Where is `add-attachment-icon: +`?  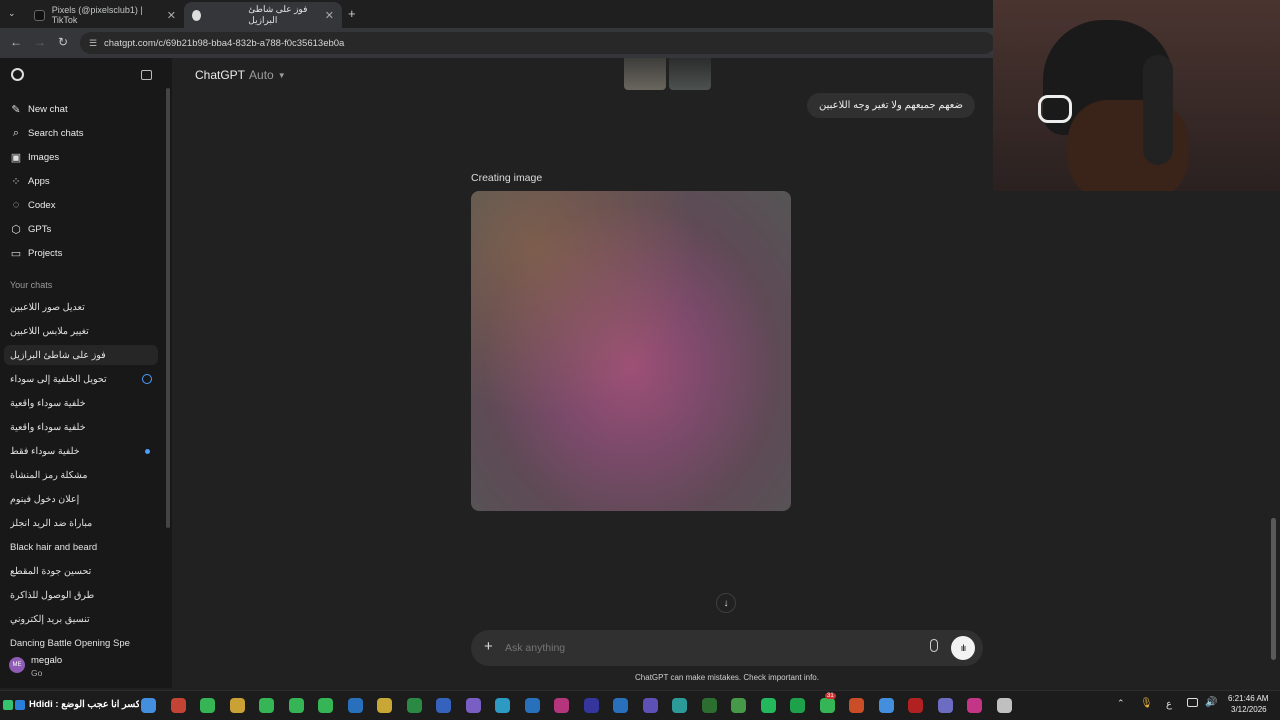
add-attachment-icon: + is located at coordinates (488, 646).